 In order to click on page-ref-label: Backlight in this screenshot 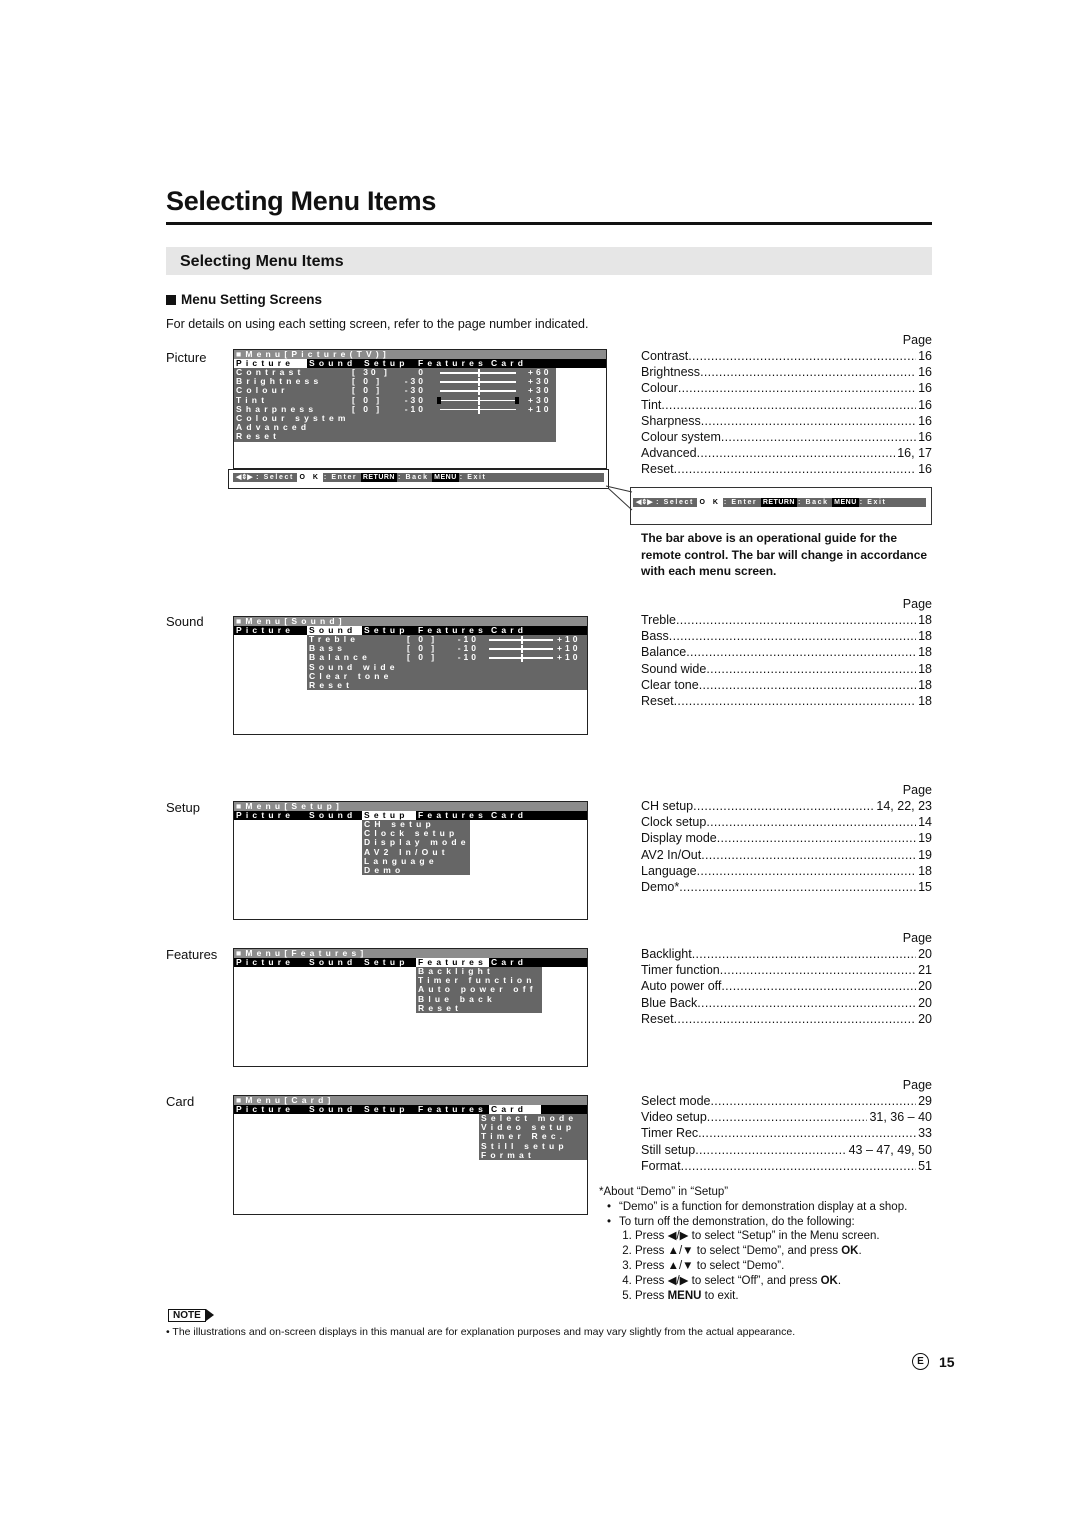, I will do `click(666, 954)`.